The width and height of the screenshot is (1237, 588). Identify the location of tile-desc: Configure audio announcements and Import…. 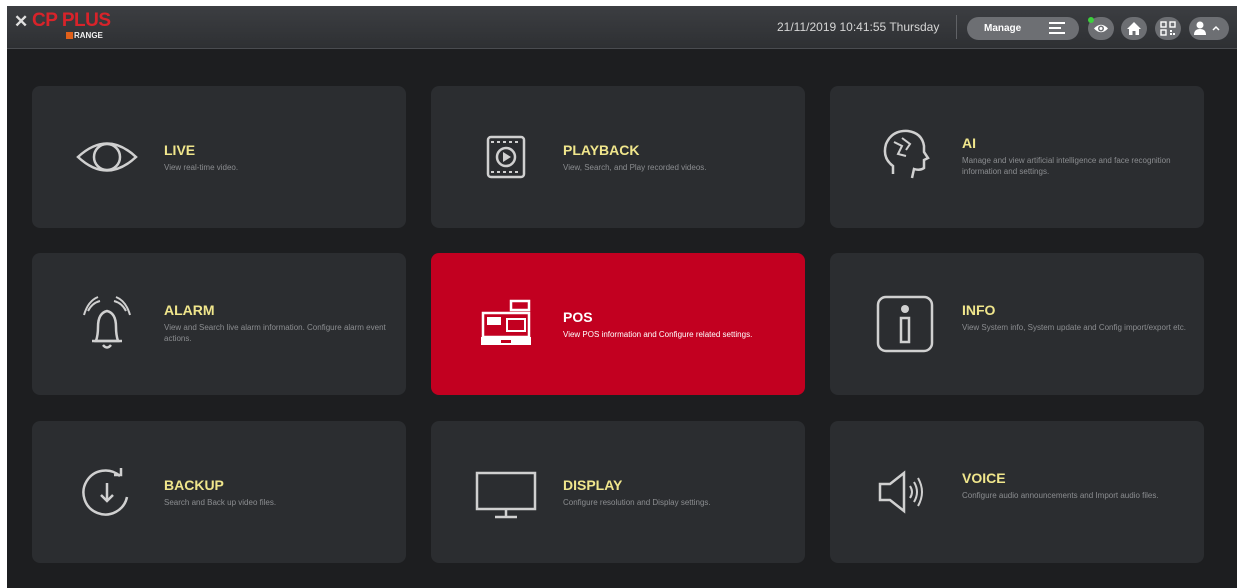
(1060, 495).